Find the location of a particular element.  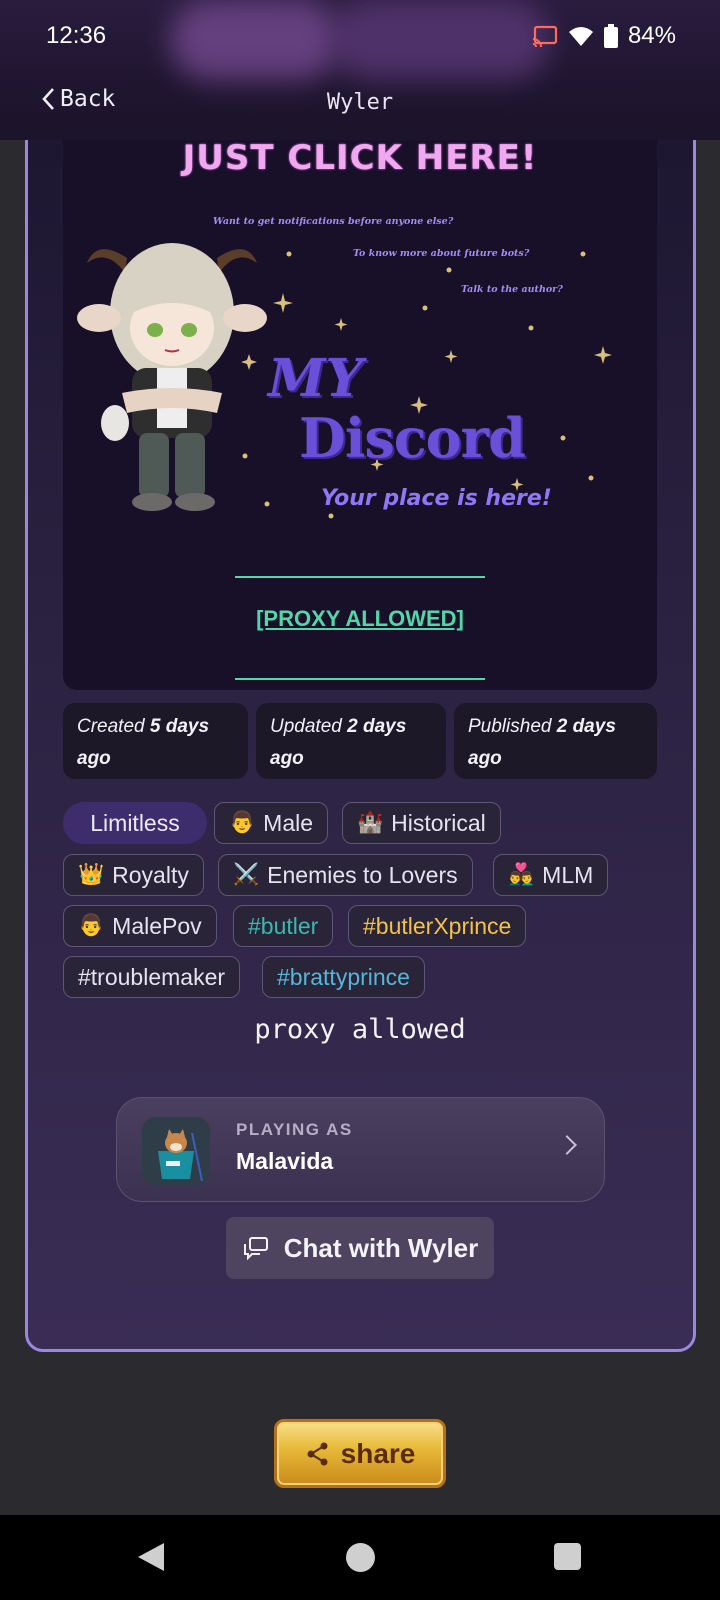

chevron-right-icon is located at coordinates (567, 1145).